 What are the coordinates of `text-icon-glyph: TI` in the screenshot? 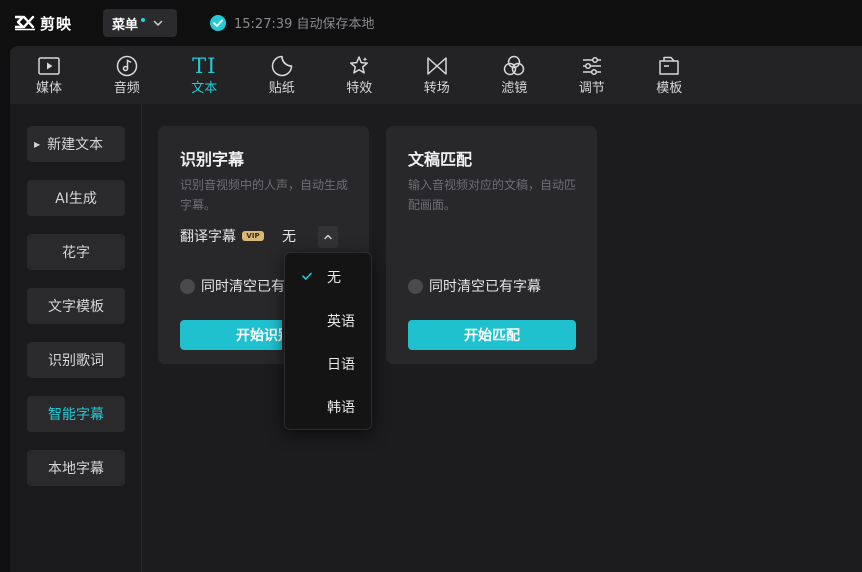 It's located at (204, 66).